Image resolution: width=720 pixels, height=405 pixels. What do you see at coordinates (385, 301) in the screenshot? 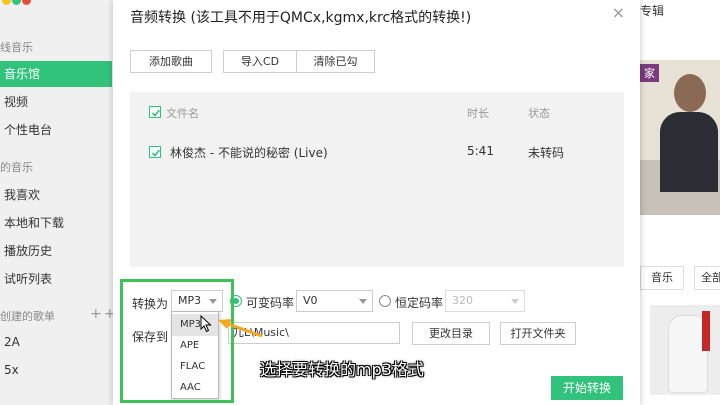
I see `cbr-radio` at bounding box center [385, 301].